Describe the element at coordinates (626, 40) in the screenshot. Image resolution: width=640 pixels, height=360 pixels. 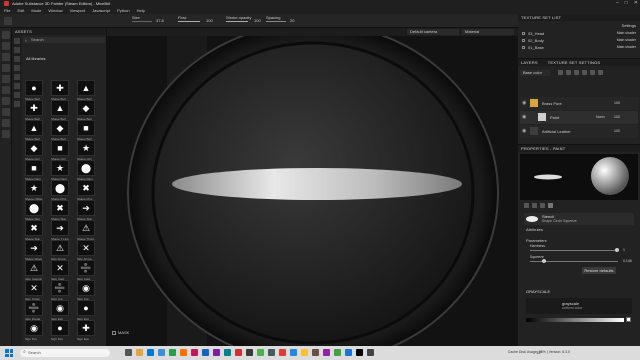
I see `texture-set-shader: Main shader` at that location.